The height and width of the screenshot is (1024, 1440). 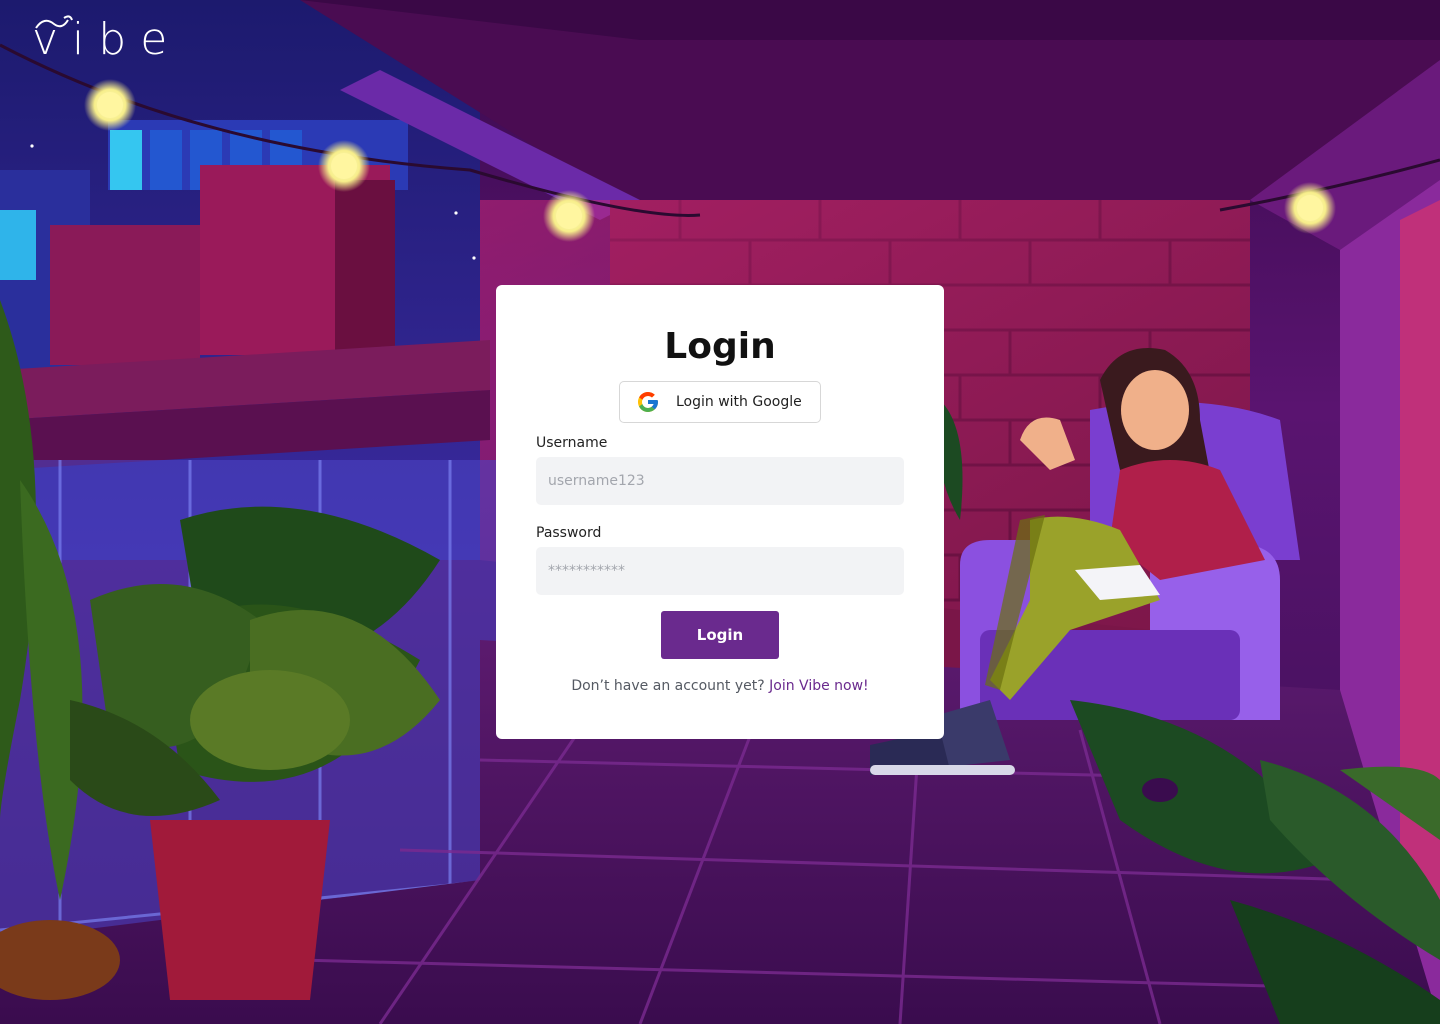 What do you see at coordinates (720, 635) in the screenshot?
I see `login-submit-button: Login` at bounding box center [720, 635].